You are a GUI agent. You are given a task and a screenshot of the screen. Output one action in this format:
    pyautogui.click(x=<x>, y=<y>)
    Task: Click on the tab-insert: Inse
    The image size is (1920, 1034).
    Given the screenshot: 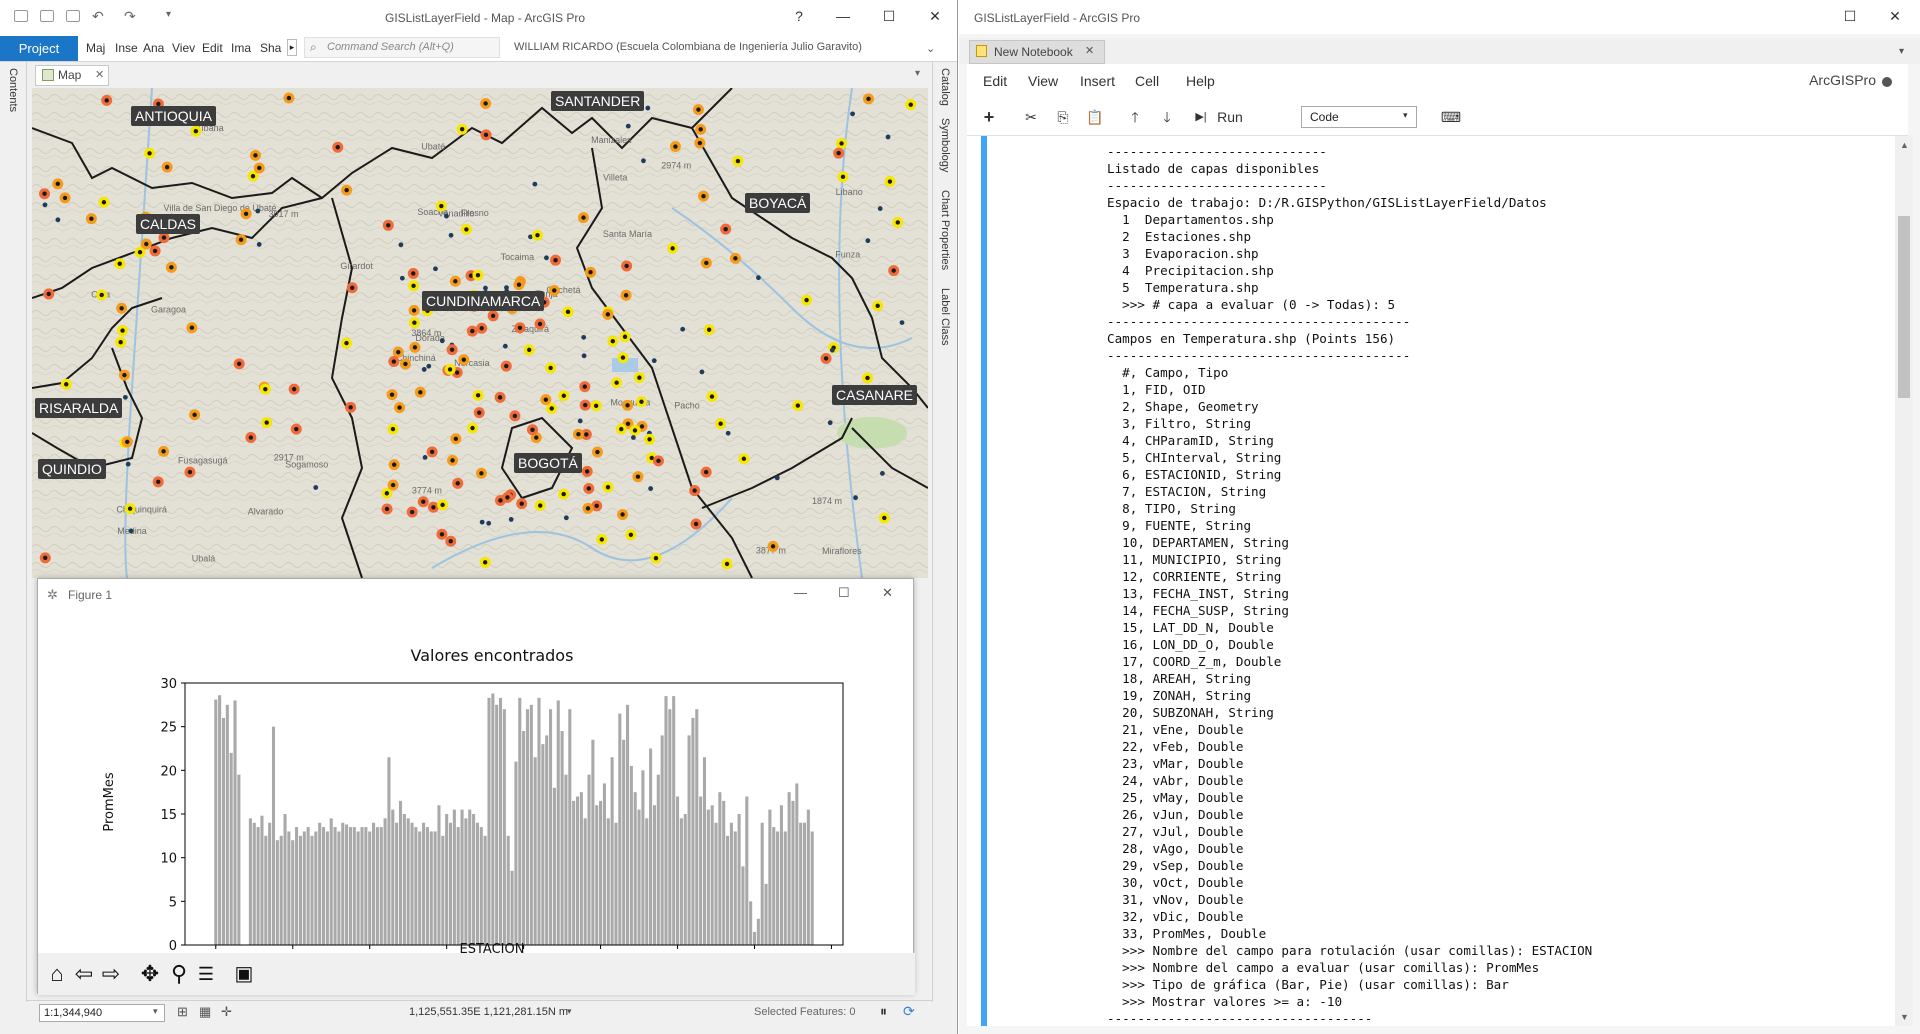 What is the action you would take?
    pyautogui.click(x=126, y=48)
    